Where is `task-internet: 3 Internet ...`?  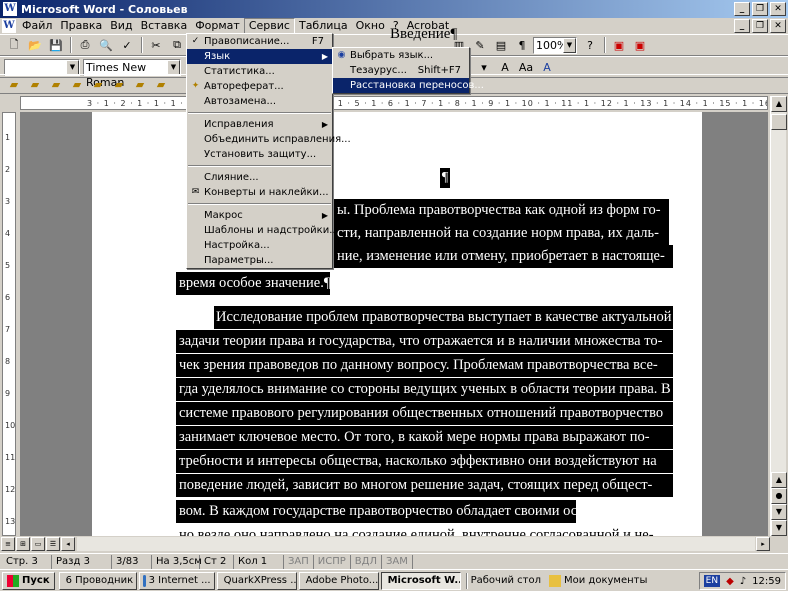 task-internet: 3 Internet ... is located at coordinates (176, 580).